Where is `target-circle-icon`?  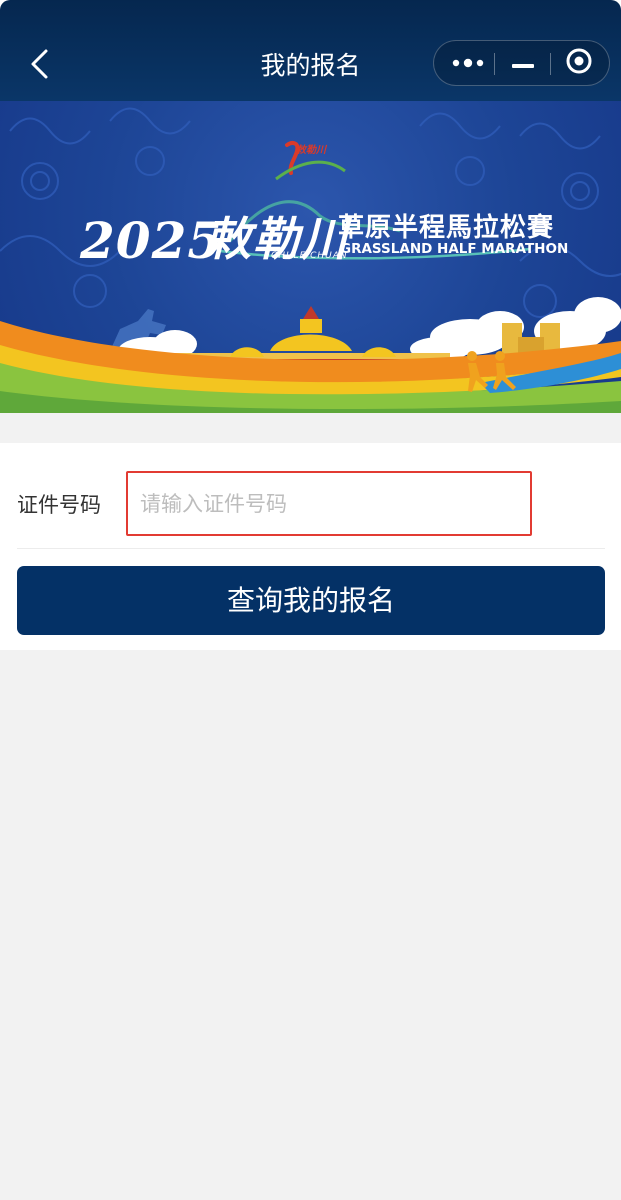 target-circle-icon is located at coordinates (579, 63).